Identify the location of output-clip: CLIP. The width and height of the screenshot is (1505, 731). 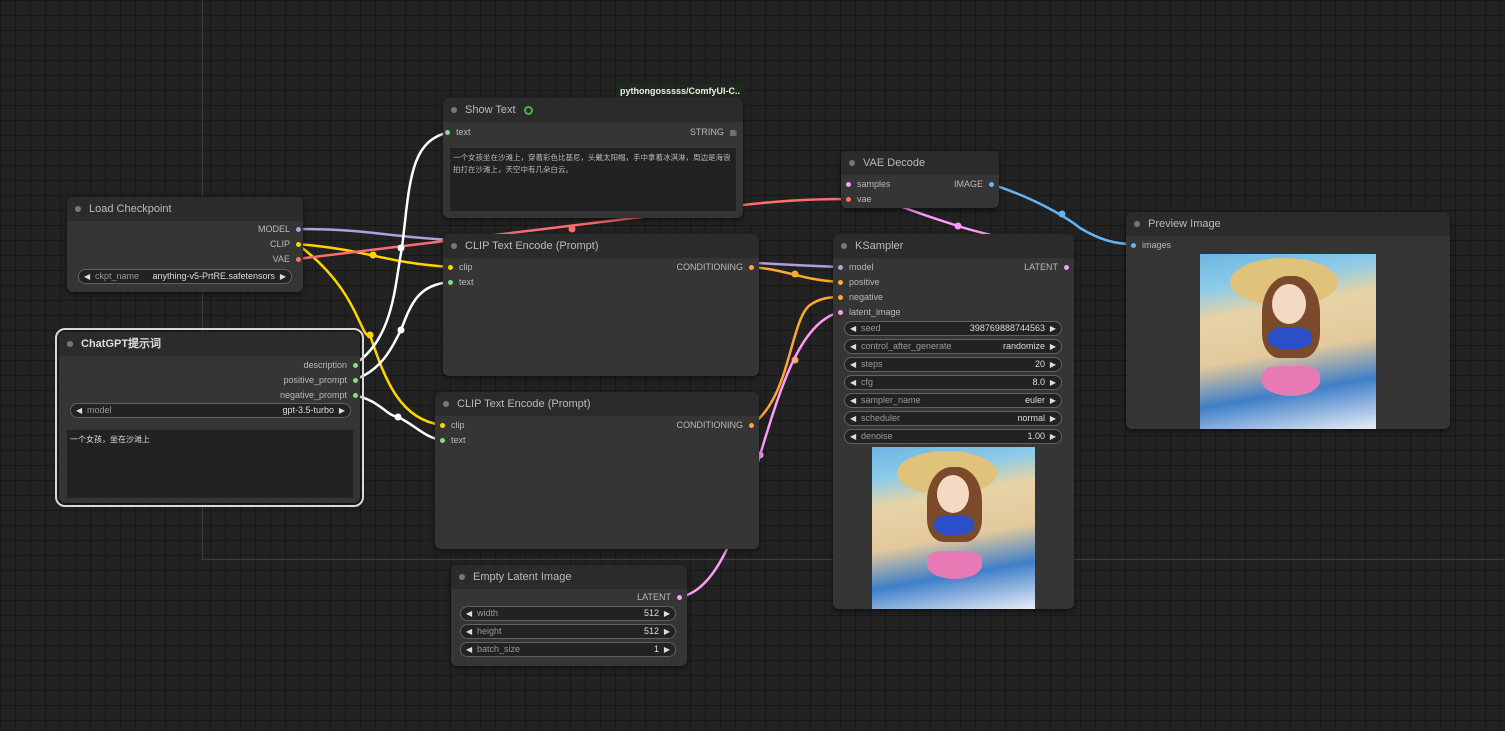
(286, 244).